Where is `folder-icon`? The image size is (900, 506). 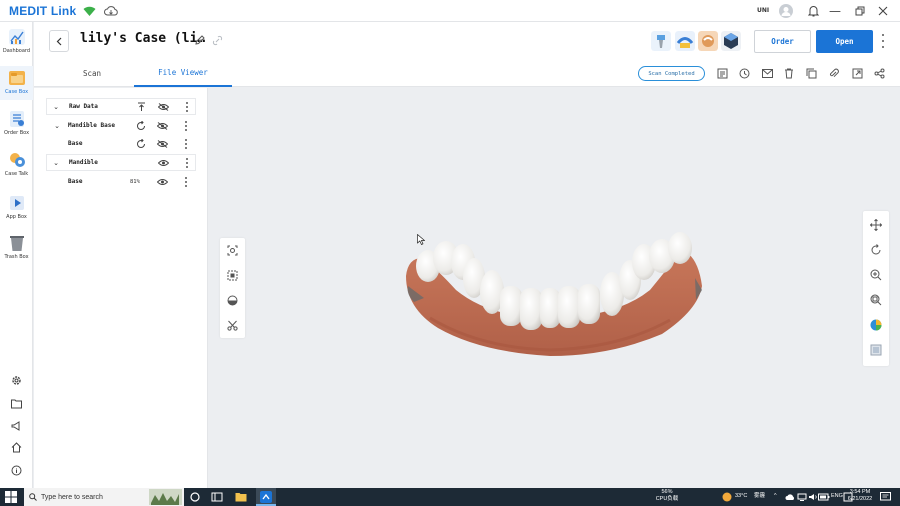 folder-icon is located at coordinates (16, 403).